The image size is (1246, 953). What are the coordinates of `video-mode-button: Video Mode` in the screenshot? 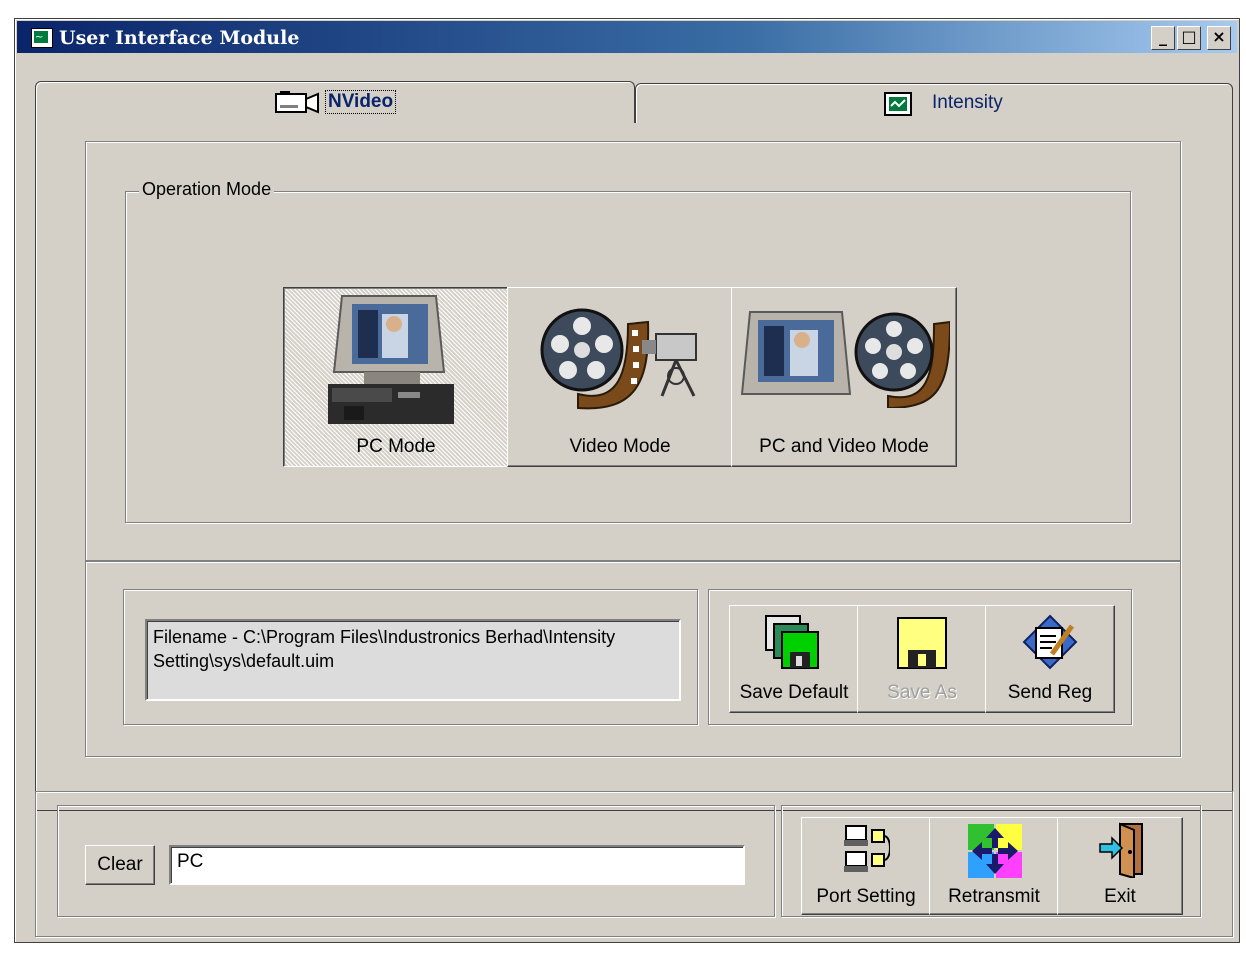 It's located at (620, 377).